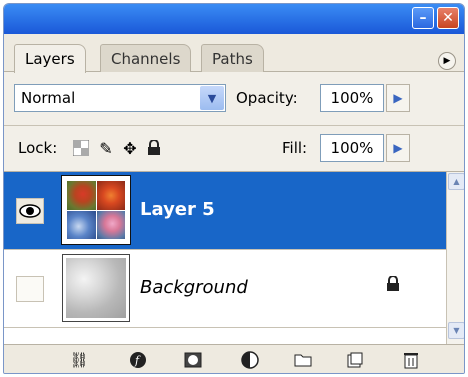 Image resolution: width=468 pixels, height=377 pixels. What do you see at coordinates (30, 211) in the screenshot?
I see `visibility-eye-icon` at bounding box center [30, 211].